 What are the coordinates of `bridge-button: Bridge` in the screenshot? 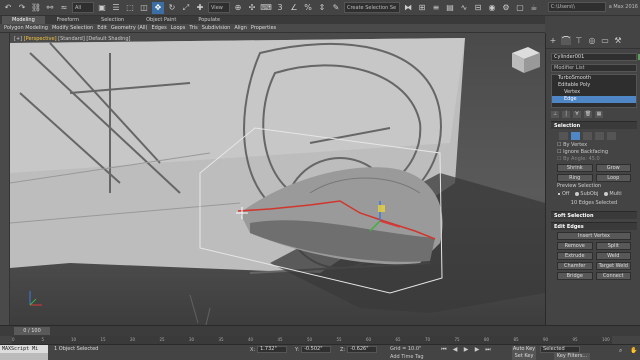 It's located at (575, 276).